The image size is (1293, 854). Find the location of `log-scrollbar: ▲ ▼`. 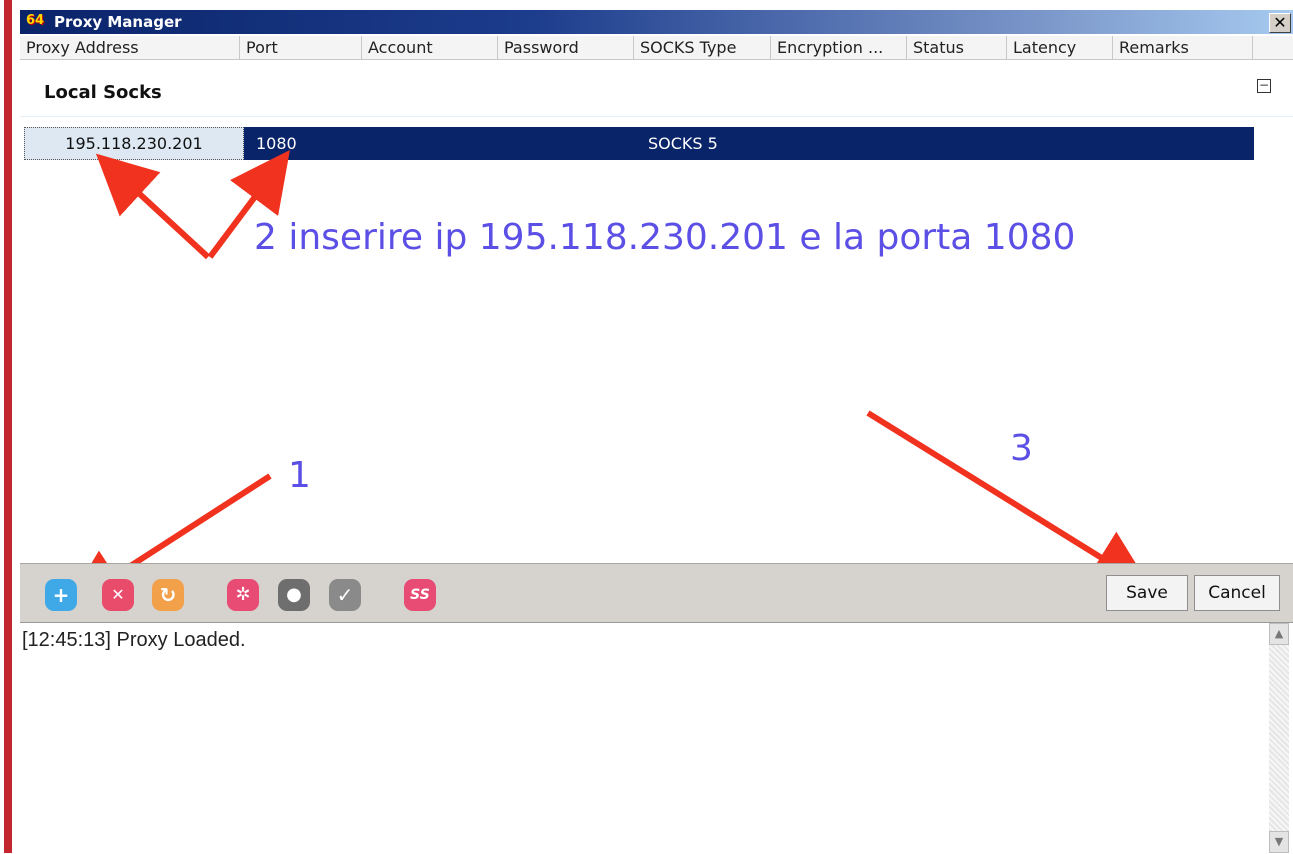

log-scrollbar: ▲ ▼ is located at coordinates (1279, 738).